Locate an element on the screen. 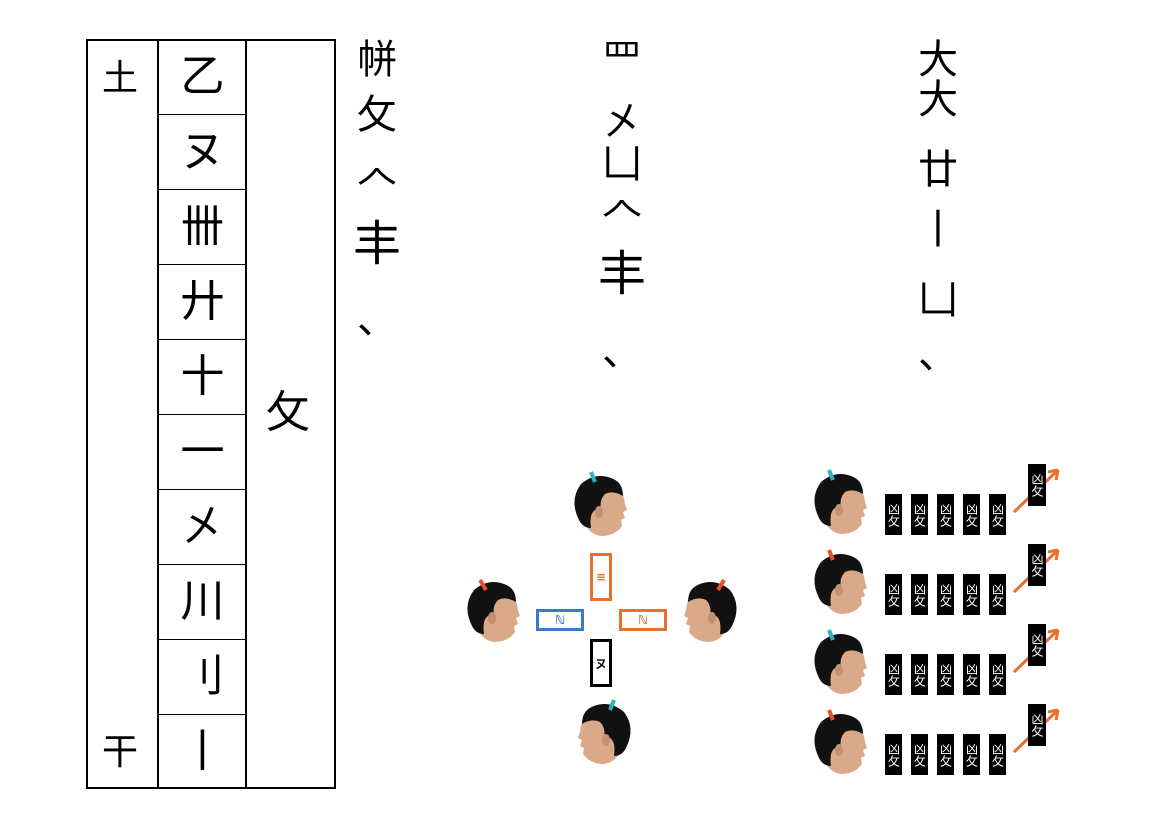 This screenshot has width=1169, height=826. column-char: 㐅 is located at coordinates (622, 122).